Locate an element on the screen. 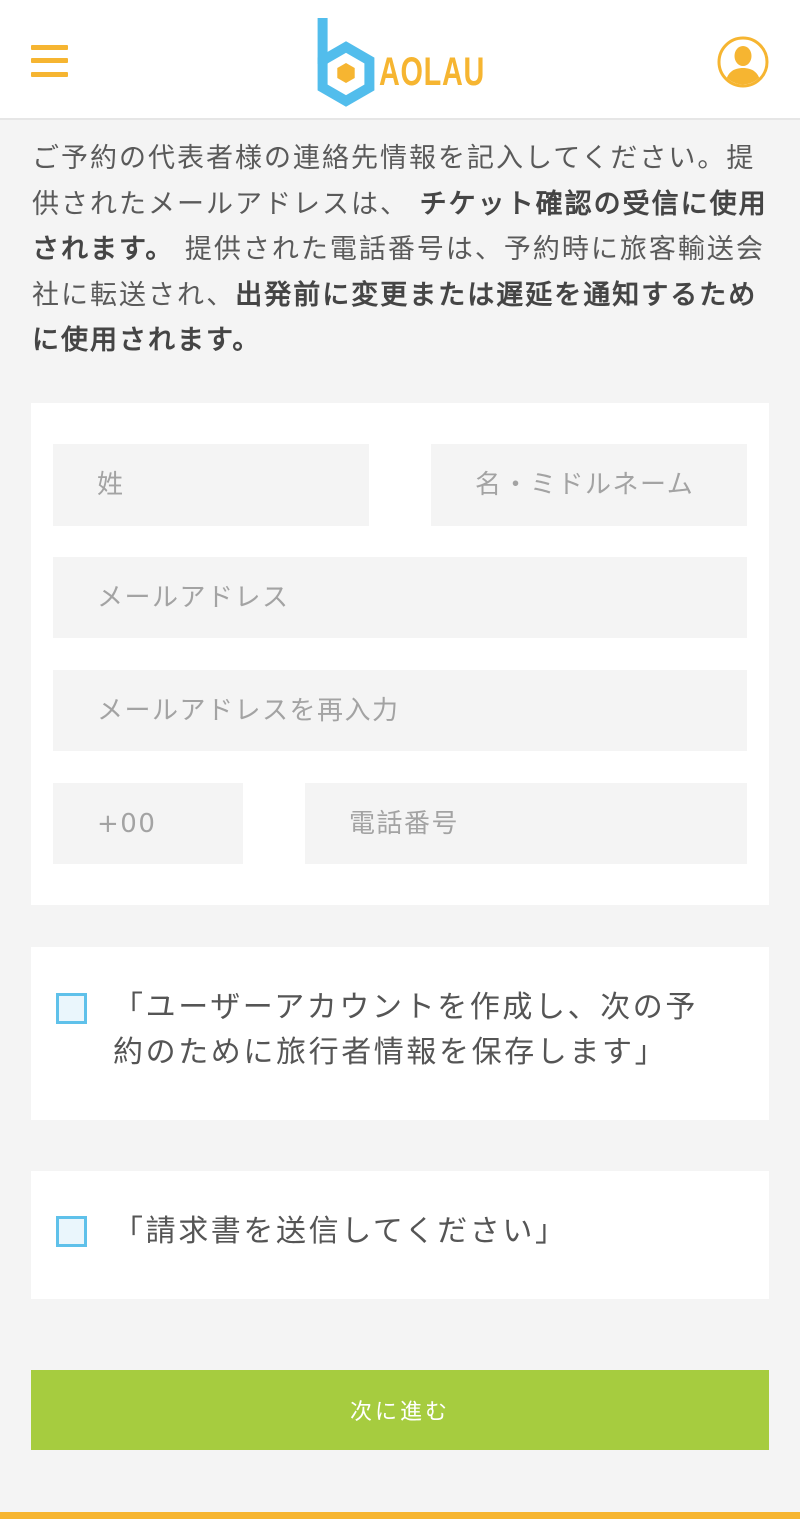  first-name-input is located at coordinates (589, 485).